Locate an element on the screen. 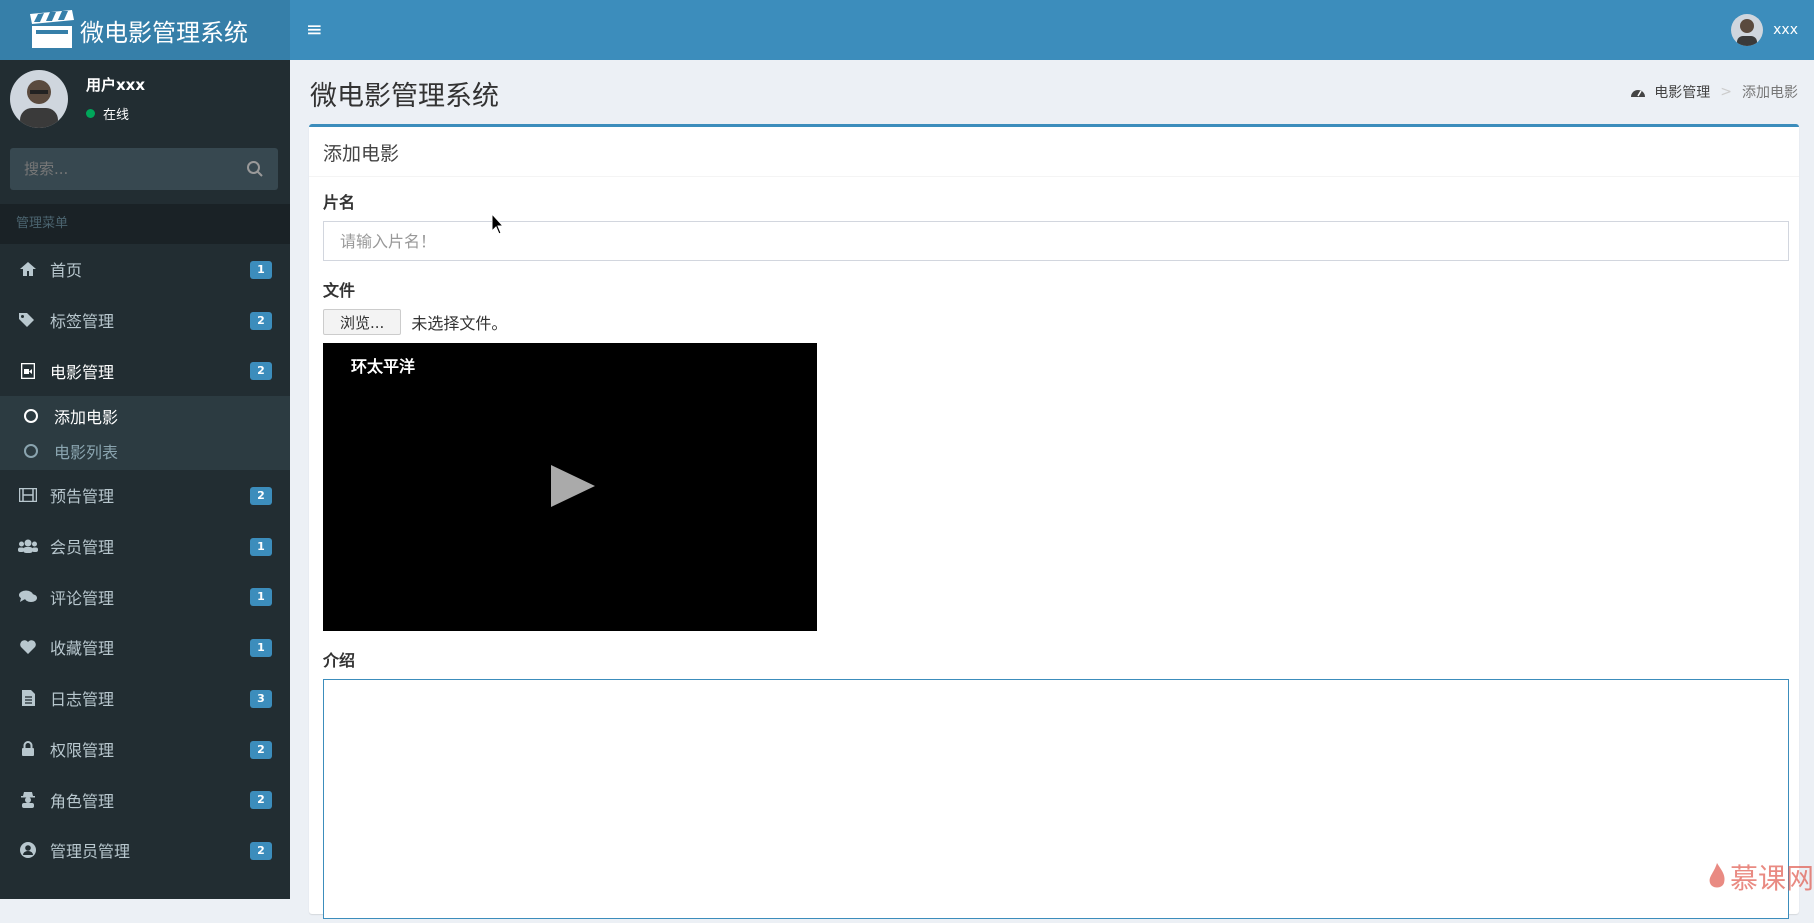 The image size is (1814, 923). online-dot-icon is located at coordinates (90, 113).